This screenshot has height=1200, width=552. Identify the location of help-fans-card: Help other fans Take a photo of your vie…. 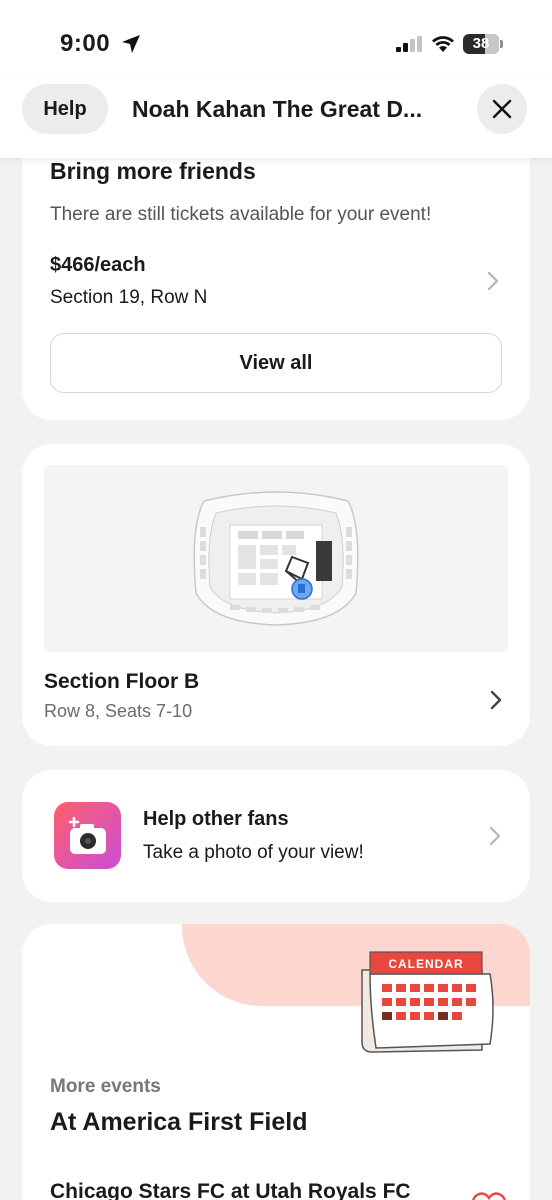
(276, 836).